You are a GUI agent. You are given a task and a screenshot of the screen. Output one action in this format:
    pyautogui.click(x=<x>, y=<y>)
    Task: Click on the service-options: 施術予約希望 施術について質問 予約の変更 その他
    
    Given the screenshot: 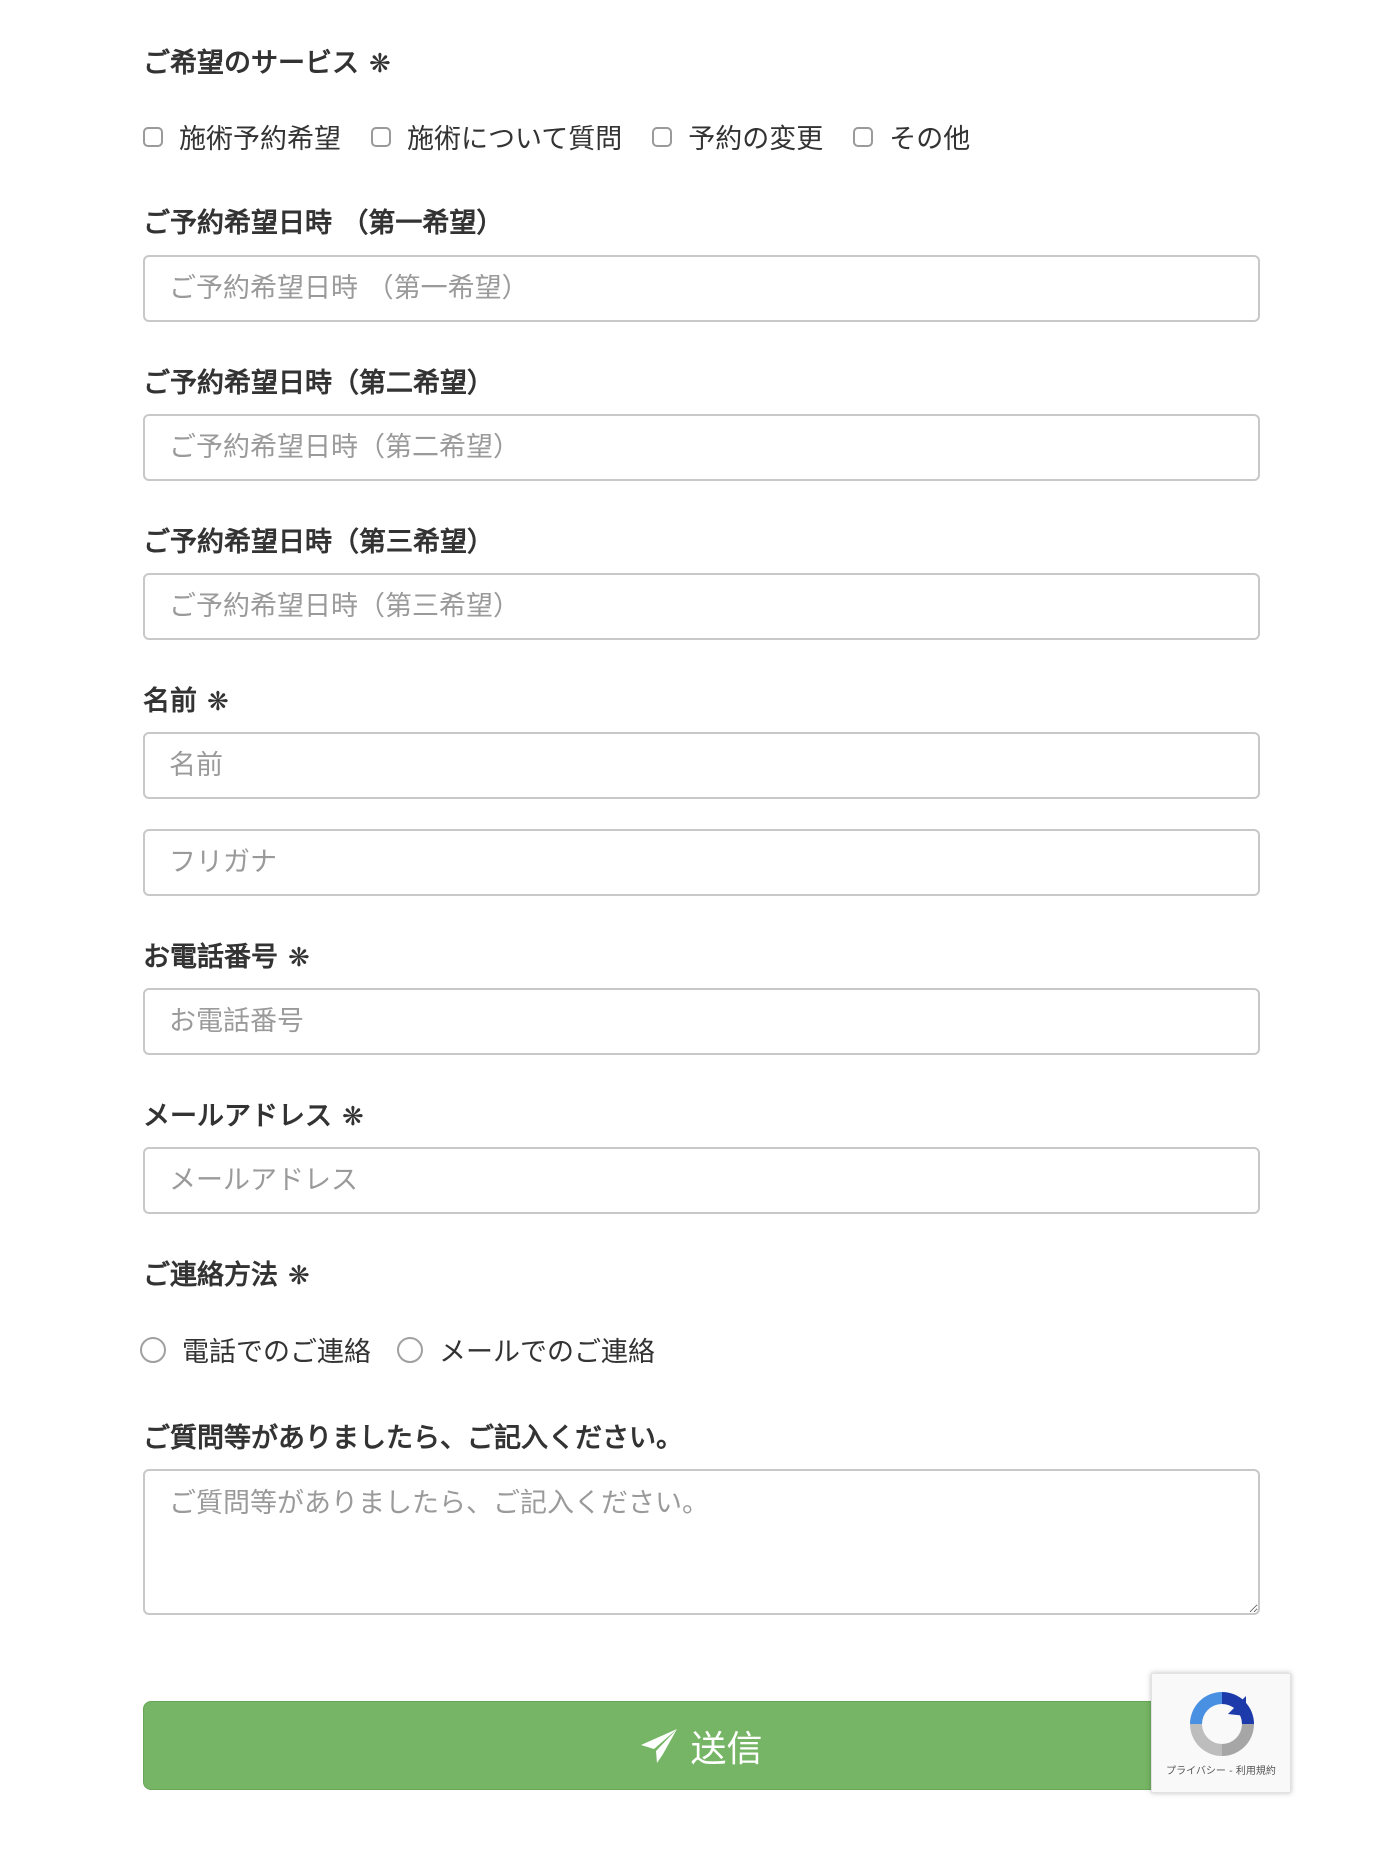 What is the action you would take?
    pyautogui.click(x=556, y=136)
    